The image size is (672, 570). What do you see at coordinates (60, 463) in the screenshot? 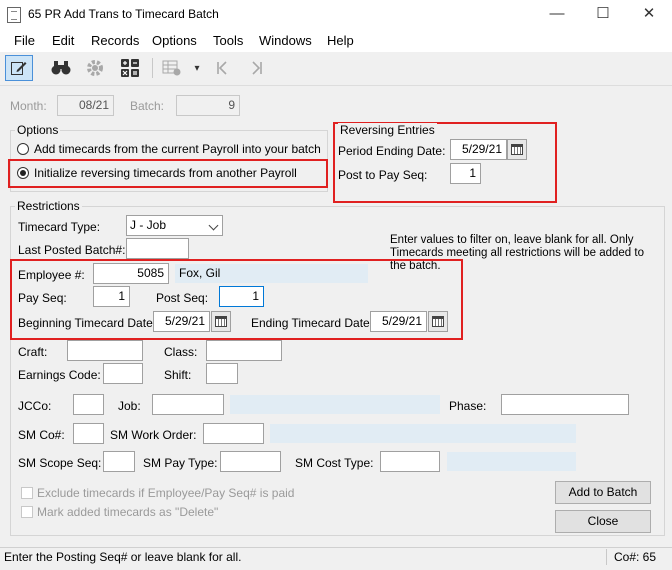
I see `sm-scope-seq-label: SM Scope Seq:` at bounding box center [60, 463].